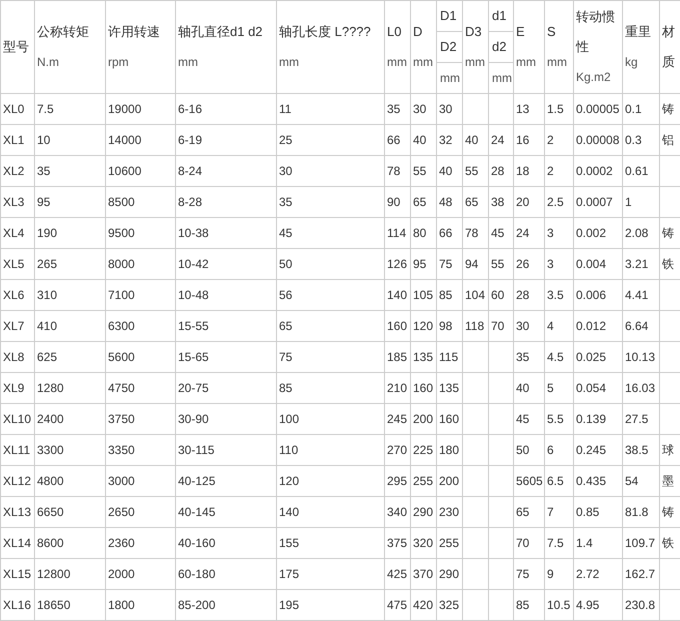  Describe the element at coordinates (636, 326) in the screenshot. I see `table-cell: 6.64` at that location.